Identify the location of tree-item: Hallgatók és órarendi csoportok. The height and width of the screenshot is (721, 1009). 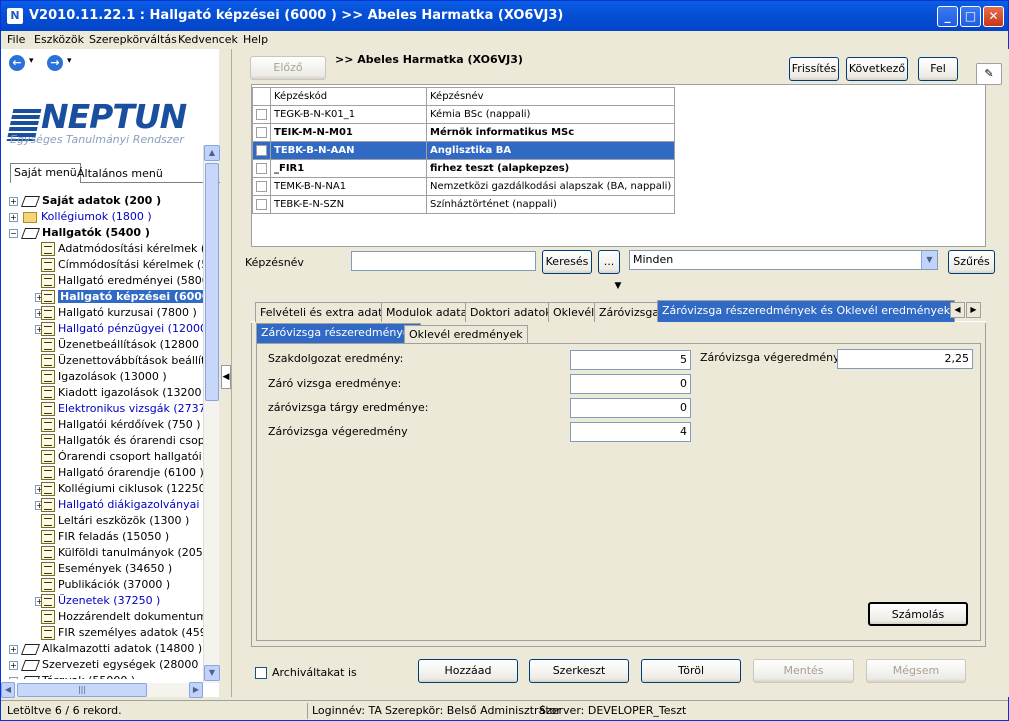
(122, 441).